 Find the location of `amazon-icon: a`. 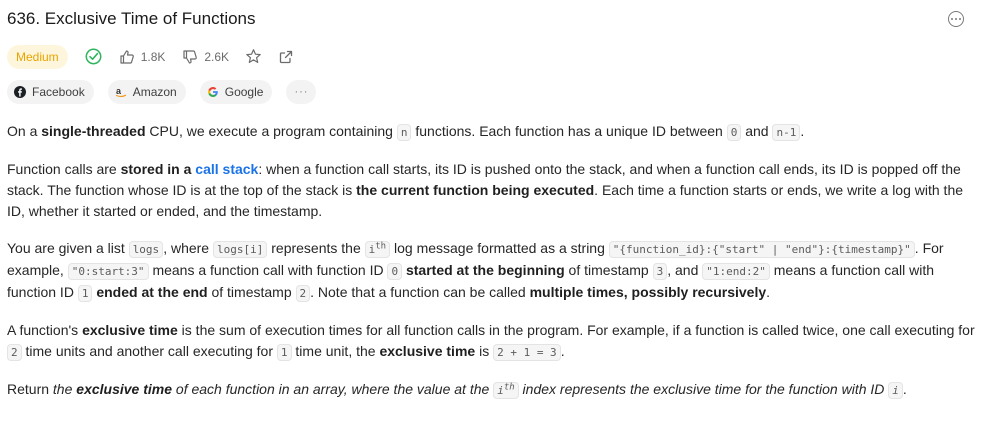

amazon-icon: a is located at coordinates (121, 92).